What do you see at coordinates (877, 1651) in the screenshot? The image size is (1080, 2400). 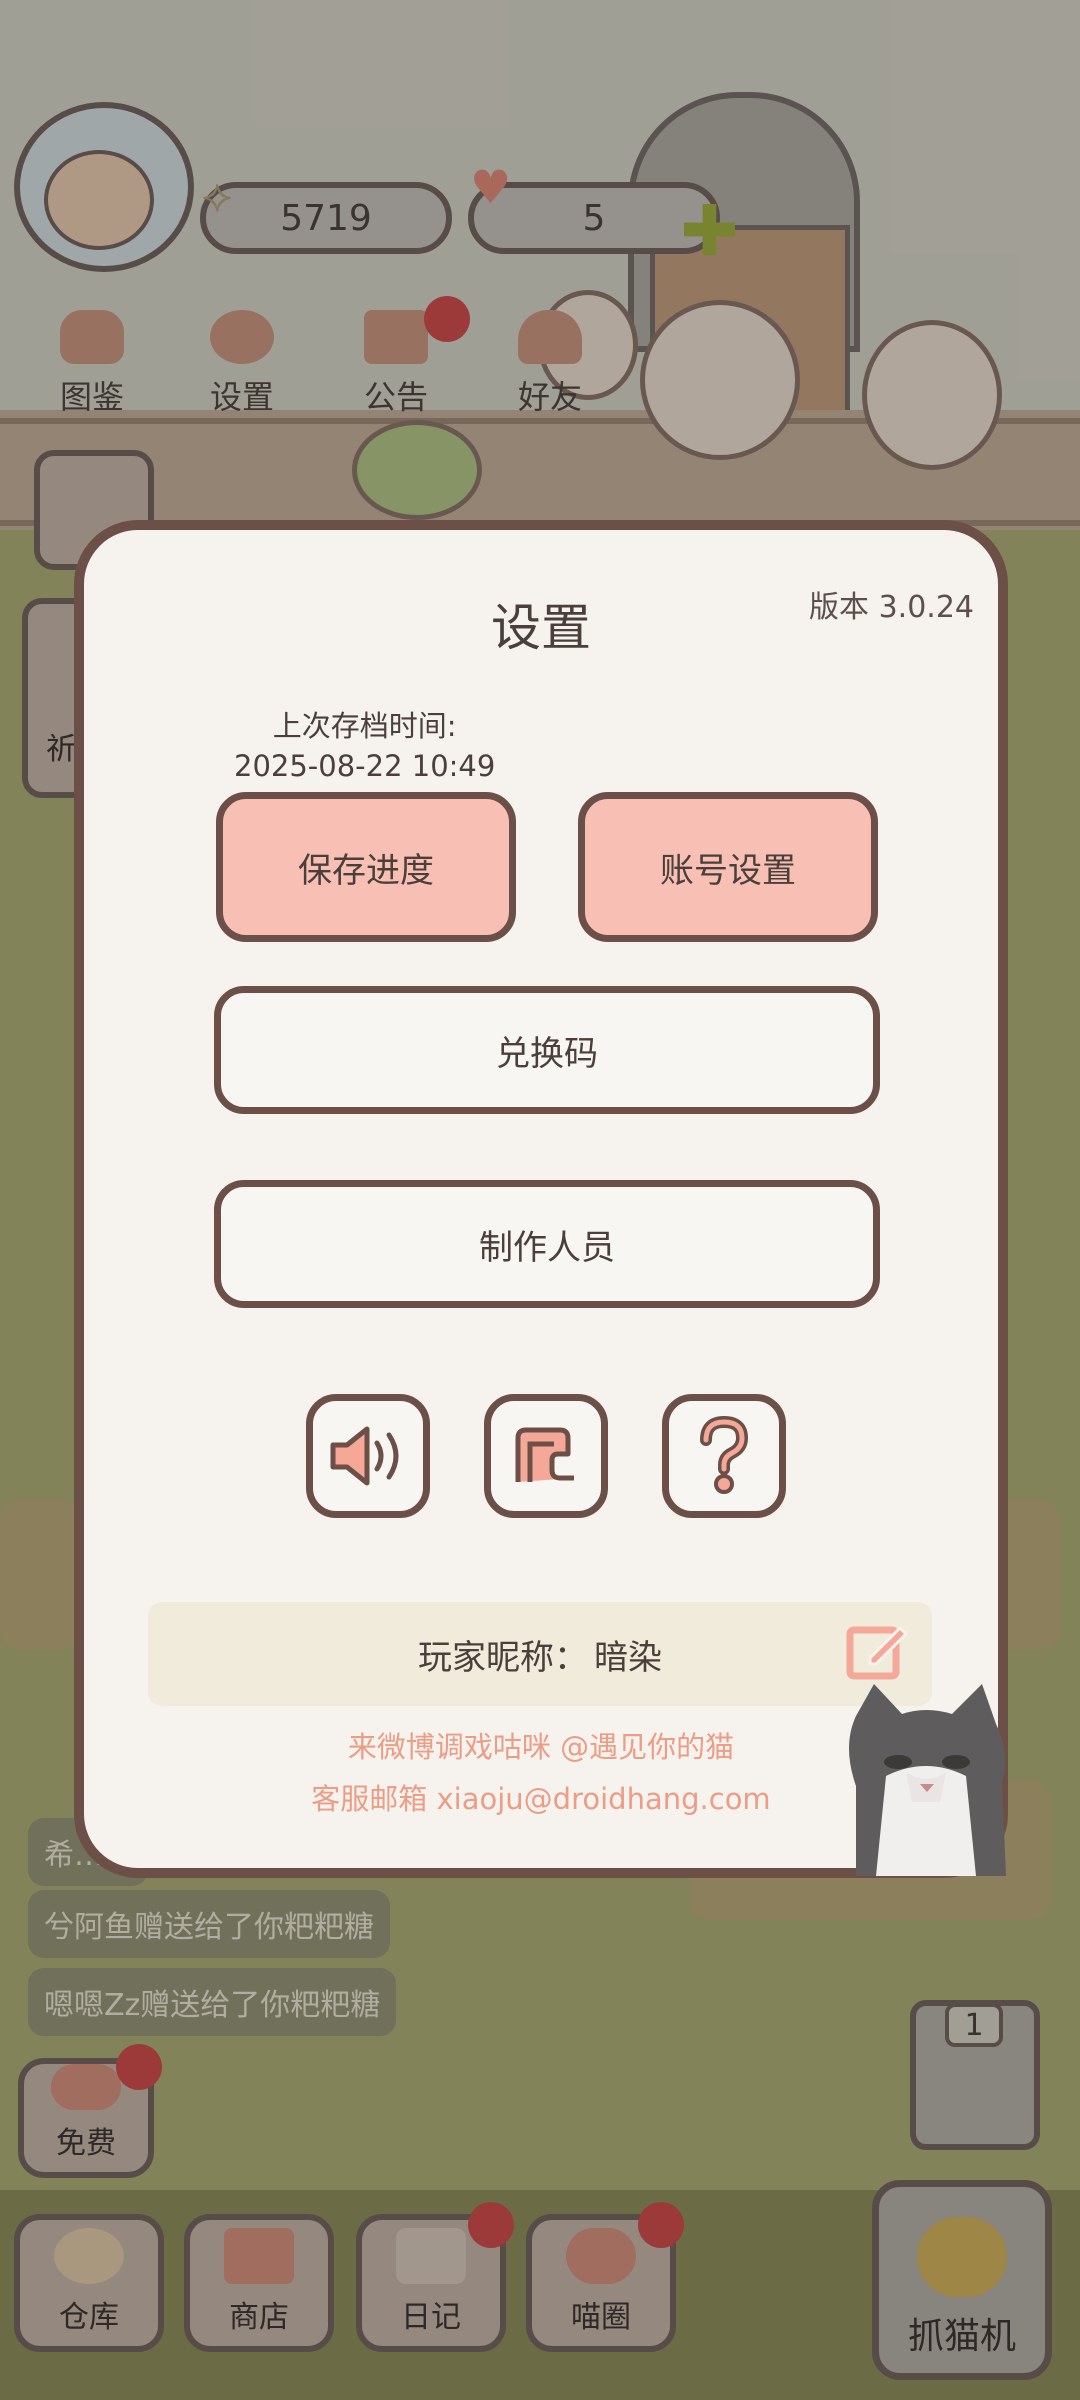 I see `edit-icon` at bounding box center [877, 1651].